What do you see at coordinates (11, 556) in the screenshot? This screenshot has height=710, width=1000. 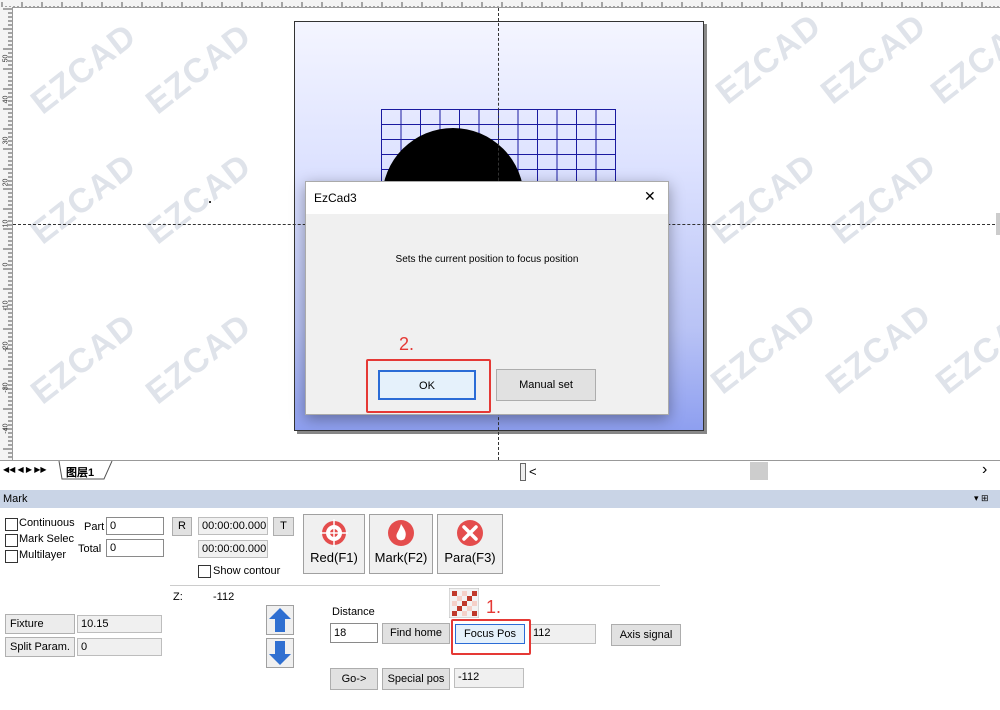 I see `multilayer-checkbox` at bounding box center [11, 556].